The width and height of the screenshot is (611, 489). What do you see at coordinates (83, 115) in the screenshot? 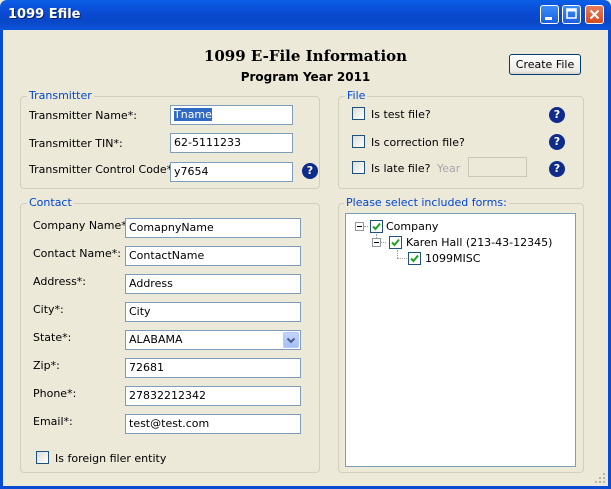
I see `transmitter-name-label: Transmitter Name*:` at bounding box center [83, 115].